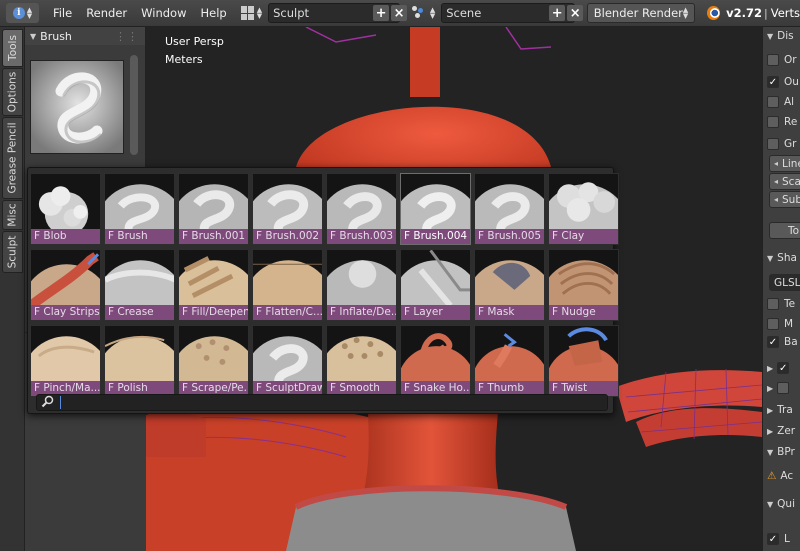 Image resolution: width=800 pixels, height=551 pixels. What do you see at coordinates (781, 431) in the screenshot?
I see `zero-panel-header: ▶ Zer` at bounding box center [781, 431].